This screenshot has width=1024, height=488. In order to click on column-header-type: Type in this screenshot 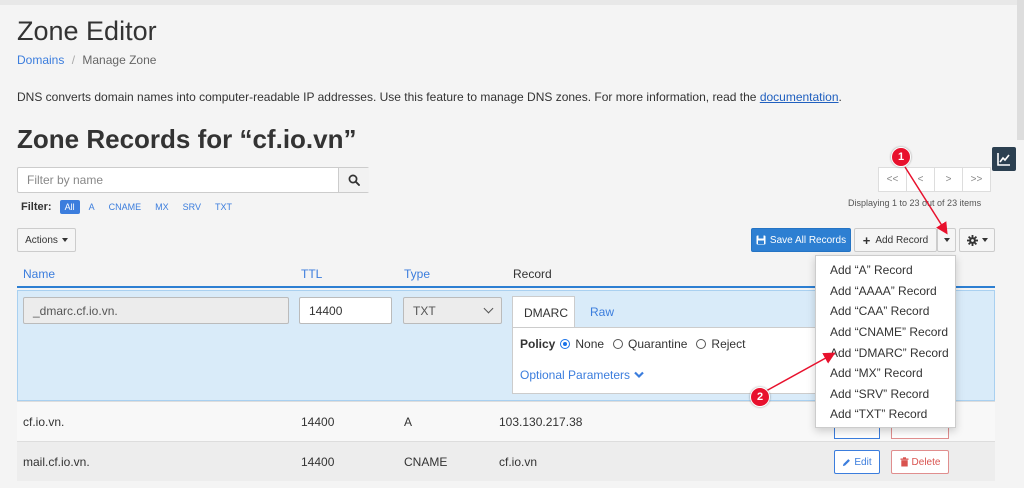, I will do `click(417, 274)`.